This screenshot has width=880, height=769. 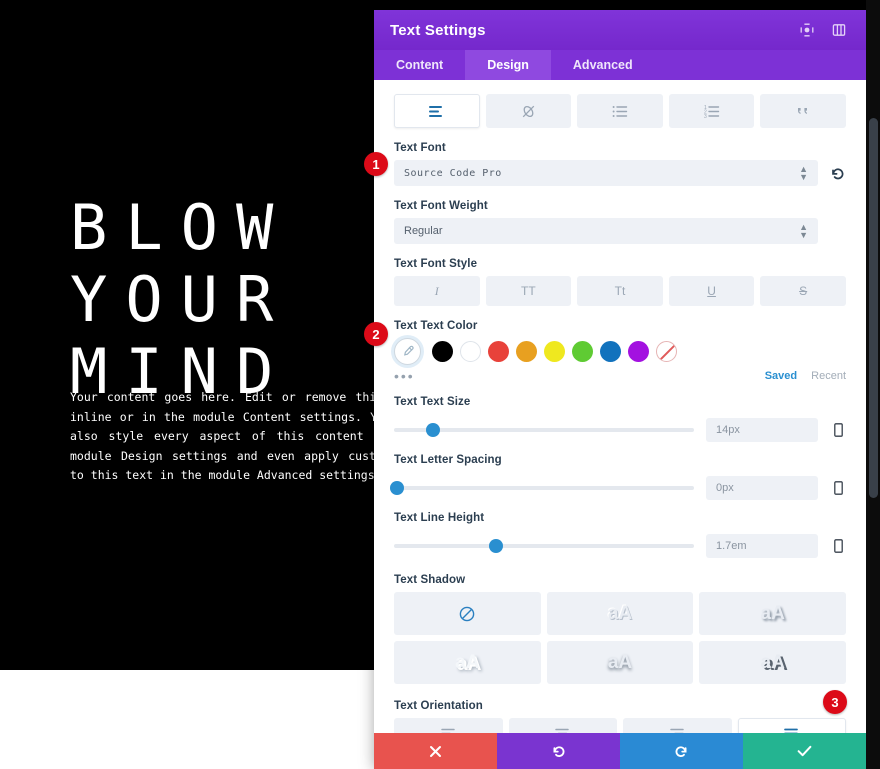 What do you see at coordinates (419, 65) in the screenshot?
I see `tab-content: Content` at bounding box center [419, 65].